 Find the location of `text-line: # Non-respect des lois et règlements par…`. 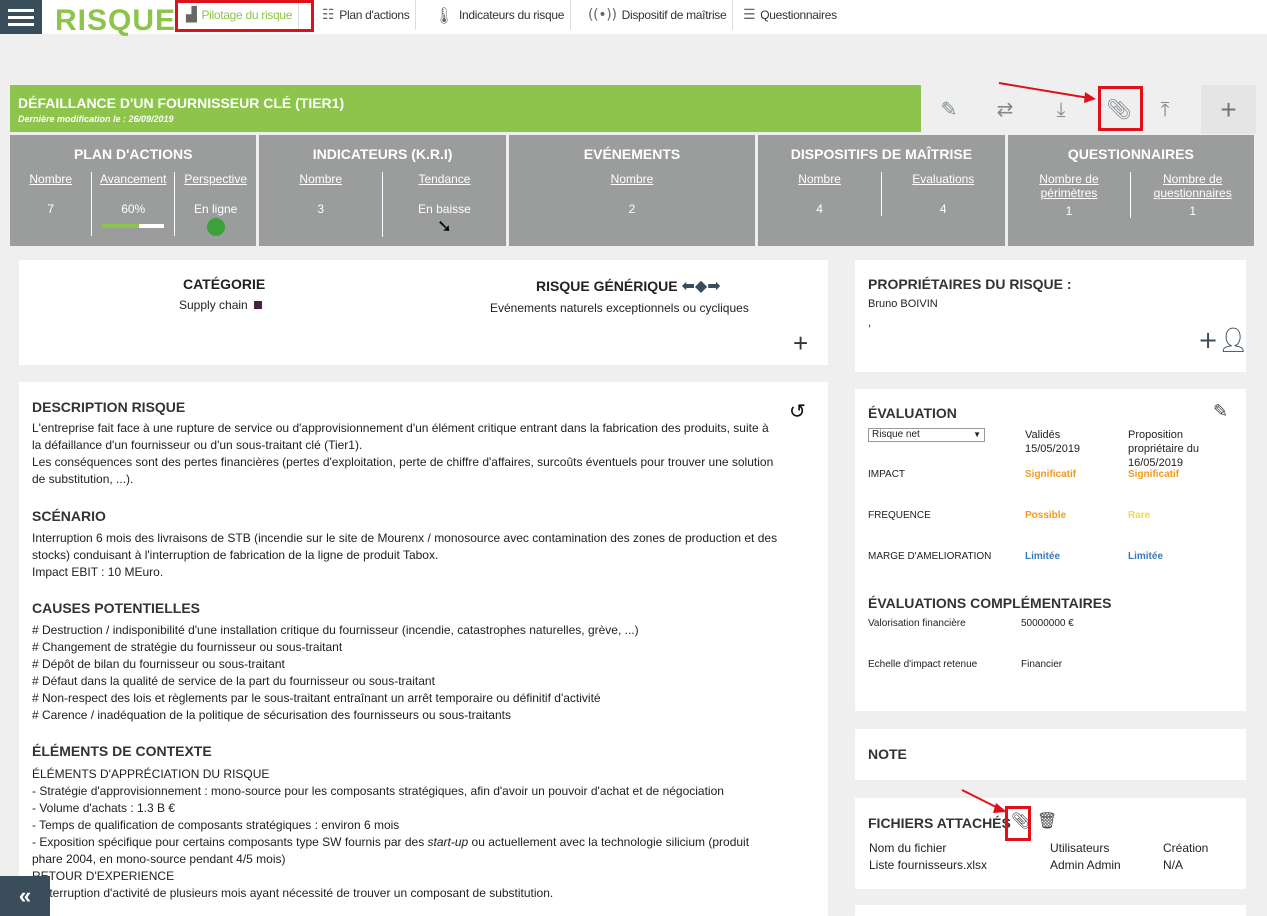

text-line: # Non-respect des lois et règlements par… is located at coordinates (316, 698).